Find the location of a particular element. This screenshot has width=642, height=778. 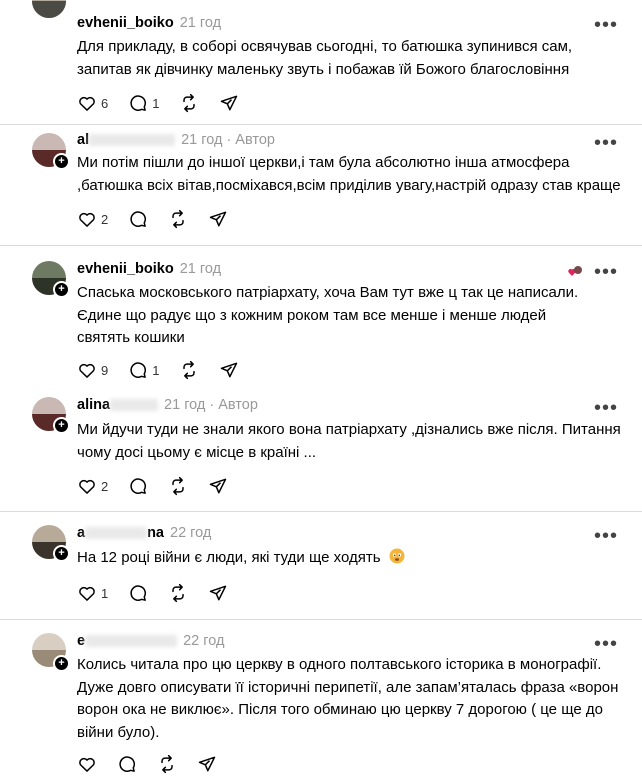

comment-header: al 21 год · Автор is located at coordinates (176, 140).